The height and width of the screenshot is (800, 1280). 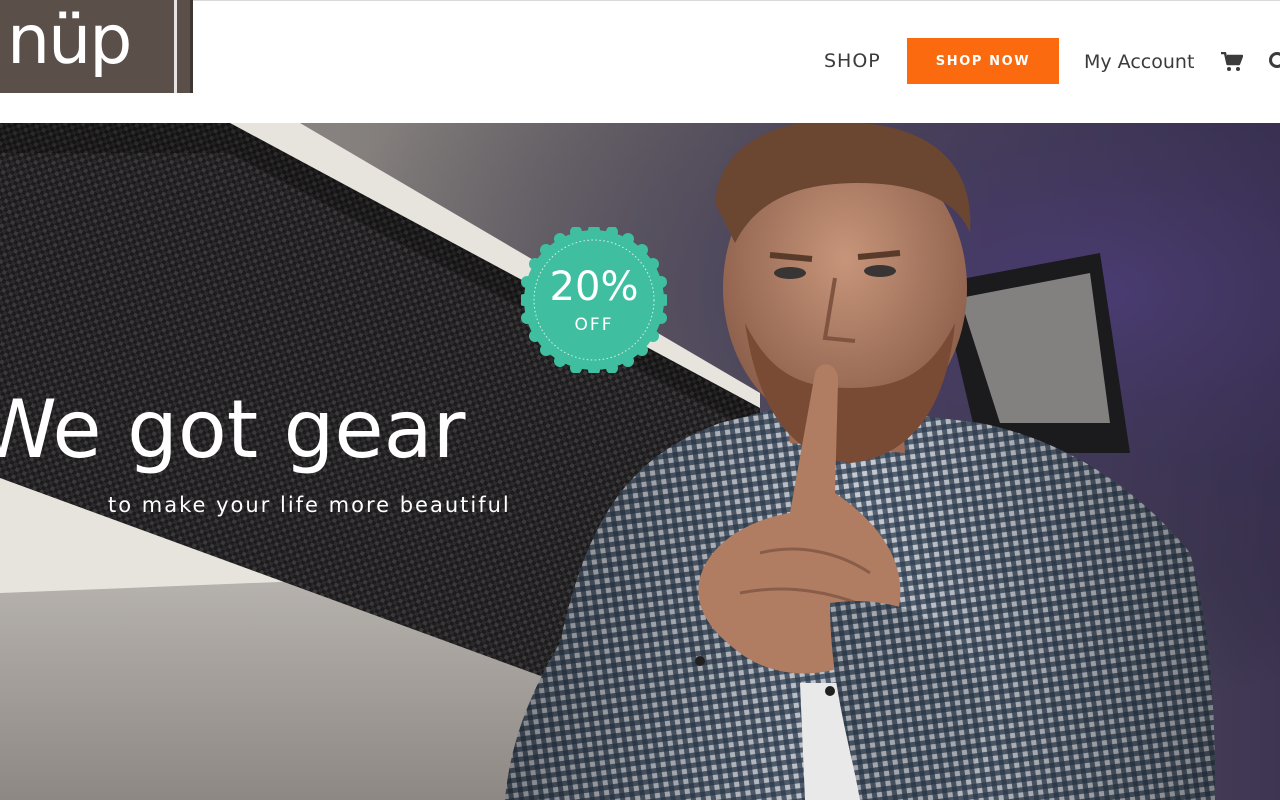 I want to click on brand-logo: nüp, so click(x=96, y=46).